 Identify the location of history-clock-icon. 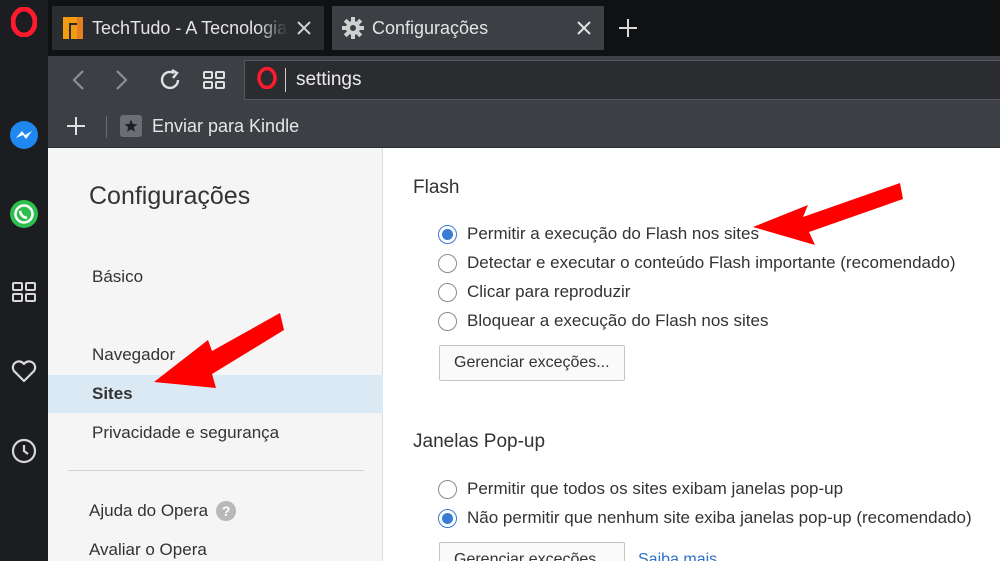
(24, 451).